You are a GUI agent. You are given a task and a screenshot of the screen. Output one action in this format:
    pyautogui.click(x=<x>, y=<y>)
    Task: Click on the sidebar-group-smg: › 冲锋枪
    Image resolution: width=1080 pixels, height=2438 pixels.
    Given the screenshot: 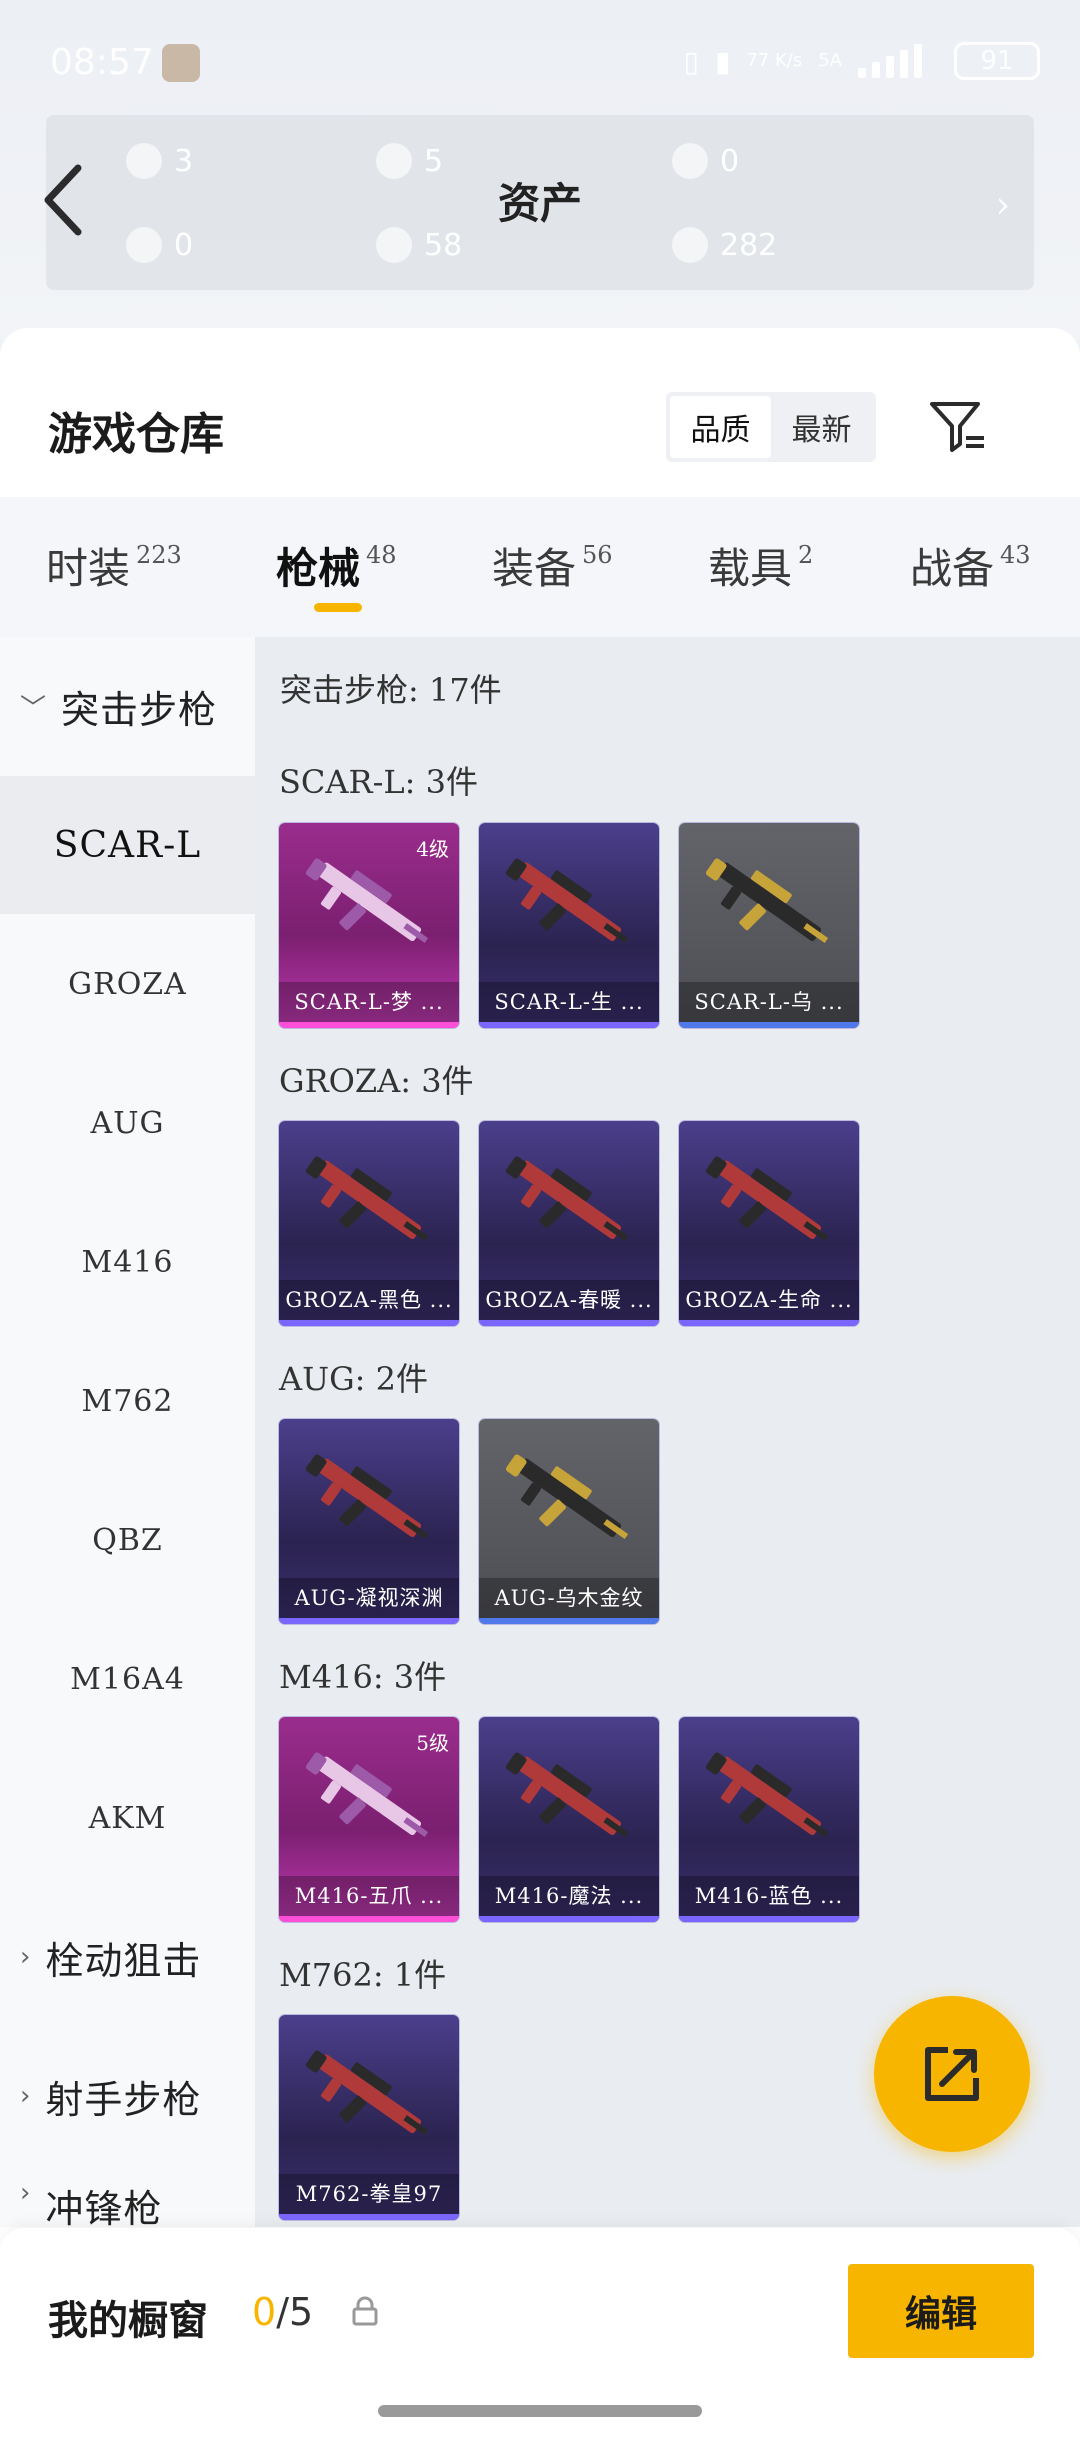 What is the action you would take?
    pyautogui.click(x=127, y=2196)
    